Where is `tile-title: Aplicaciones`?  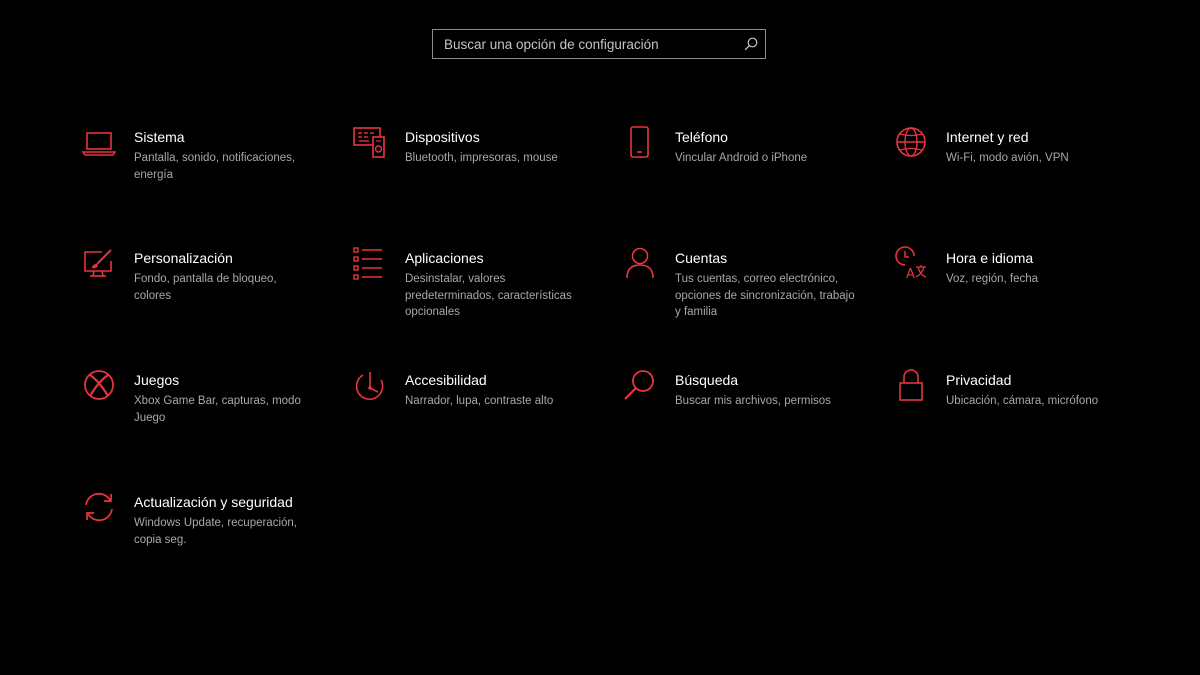
tile-title: Aplicaciones is located at coordinates (444, 258).